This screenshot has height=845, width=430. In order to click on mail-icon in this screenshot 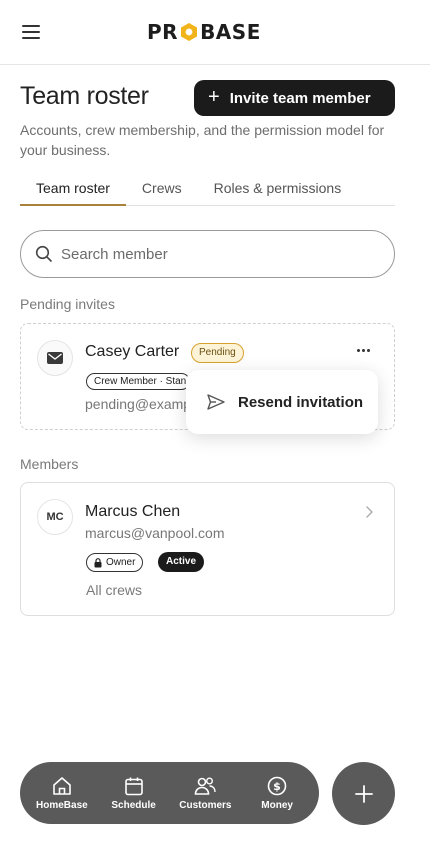, I will do `click(55, 358)`.